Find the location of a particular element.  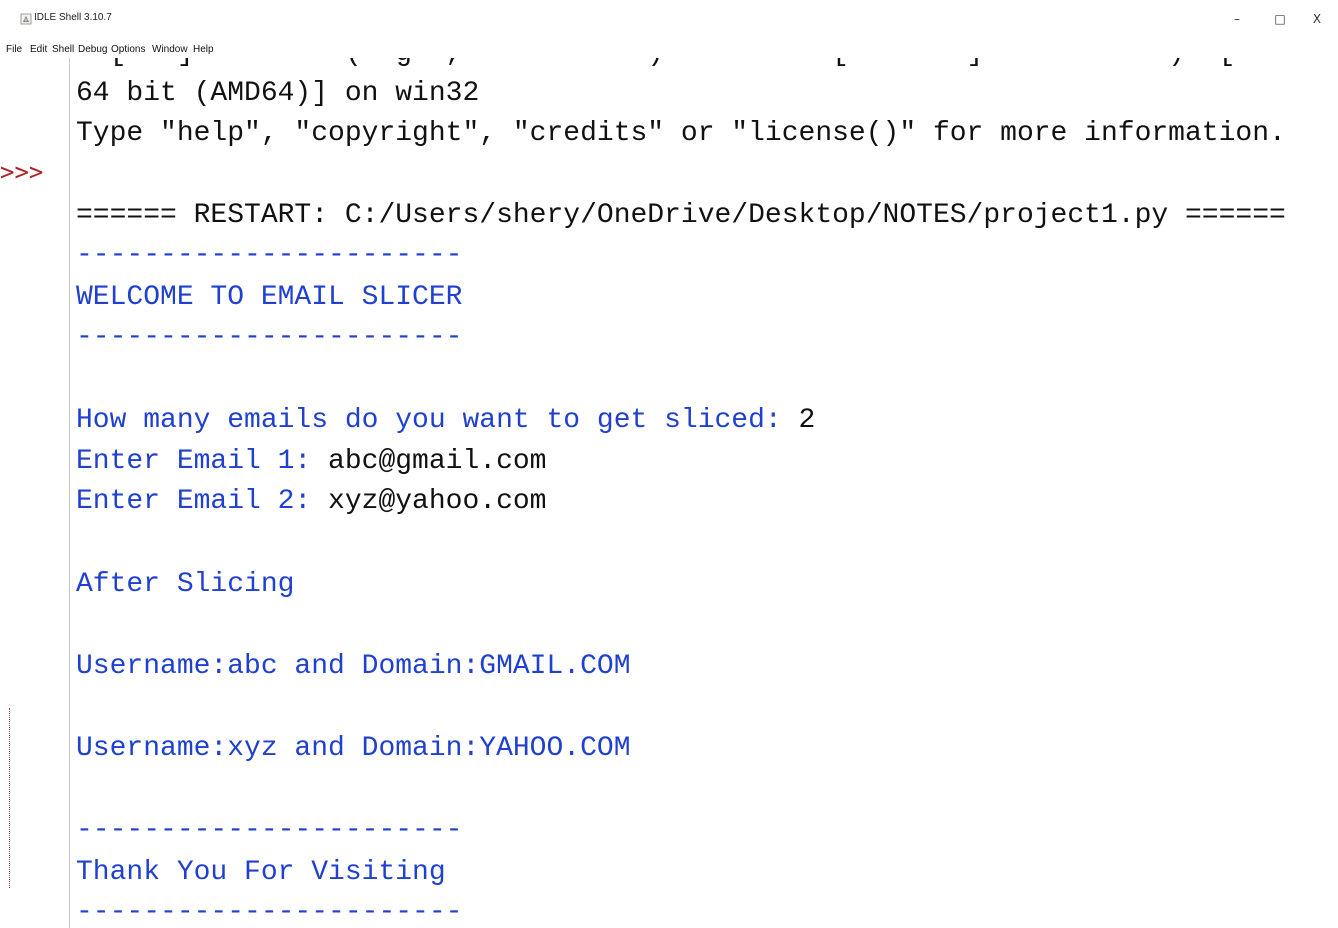

gutter-divider is located at coordinates (69, 493).